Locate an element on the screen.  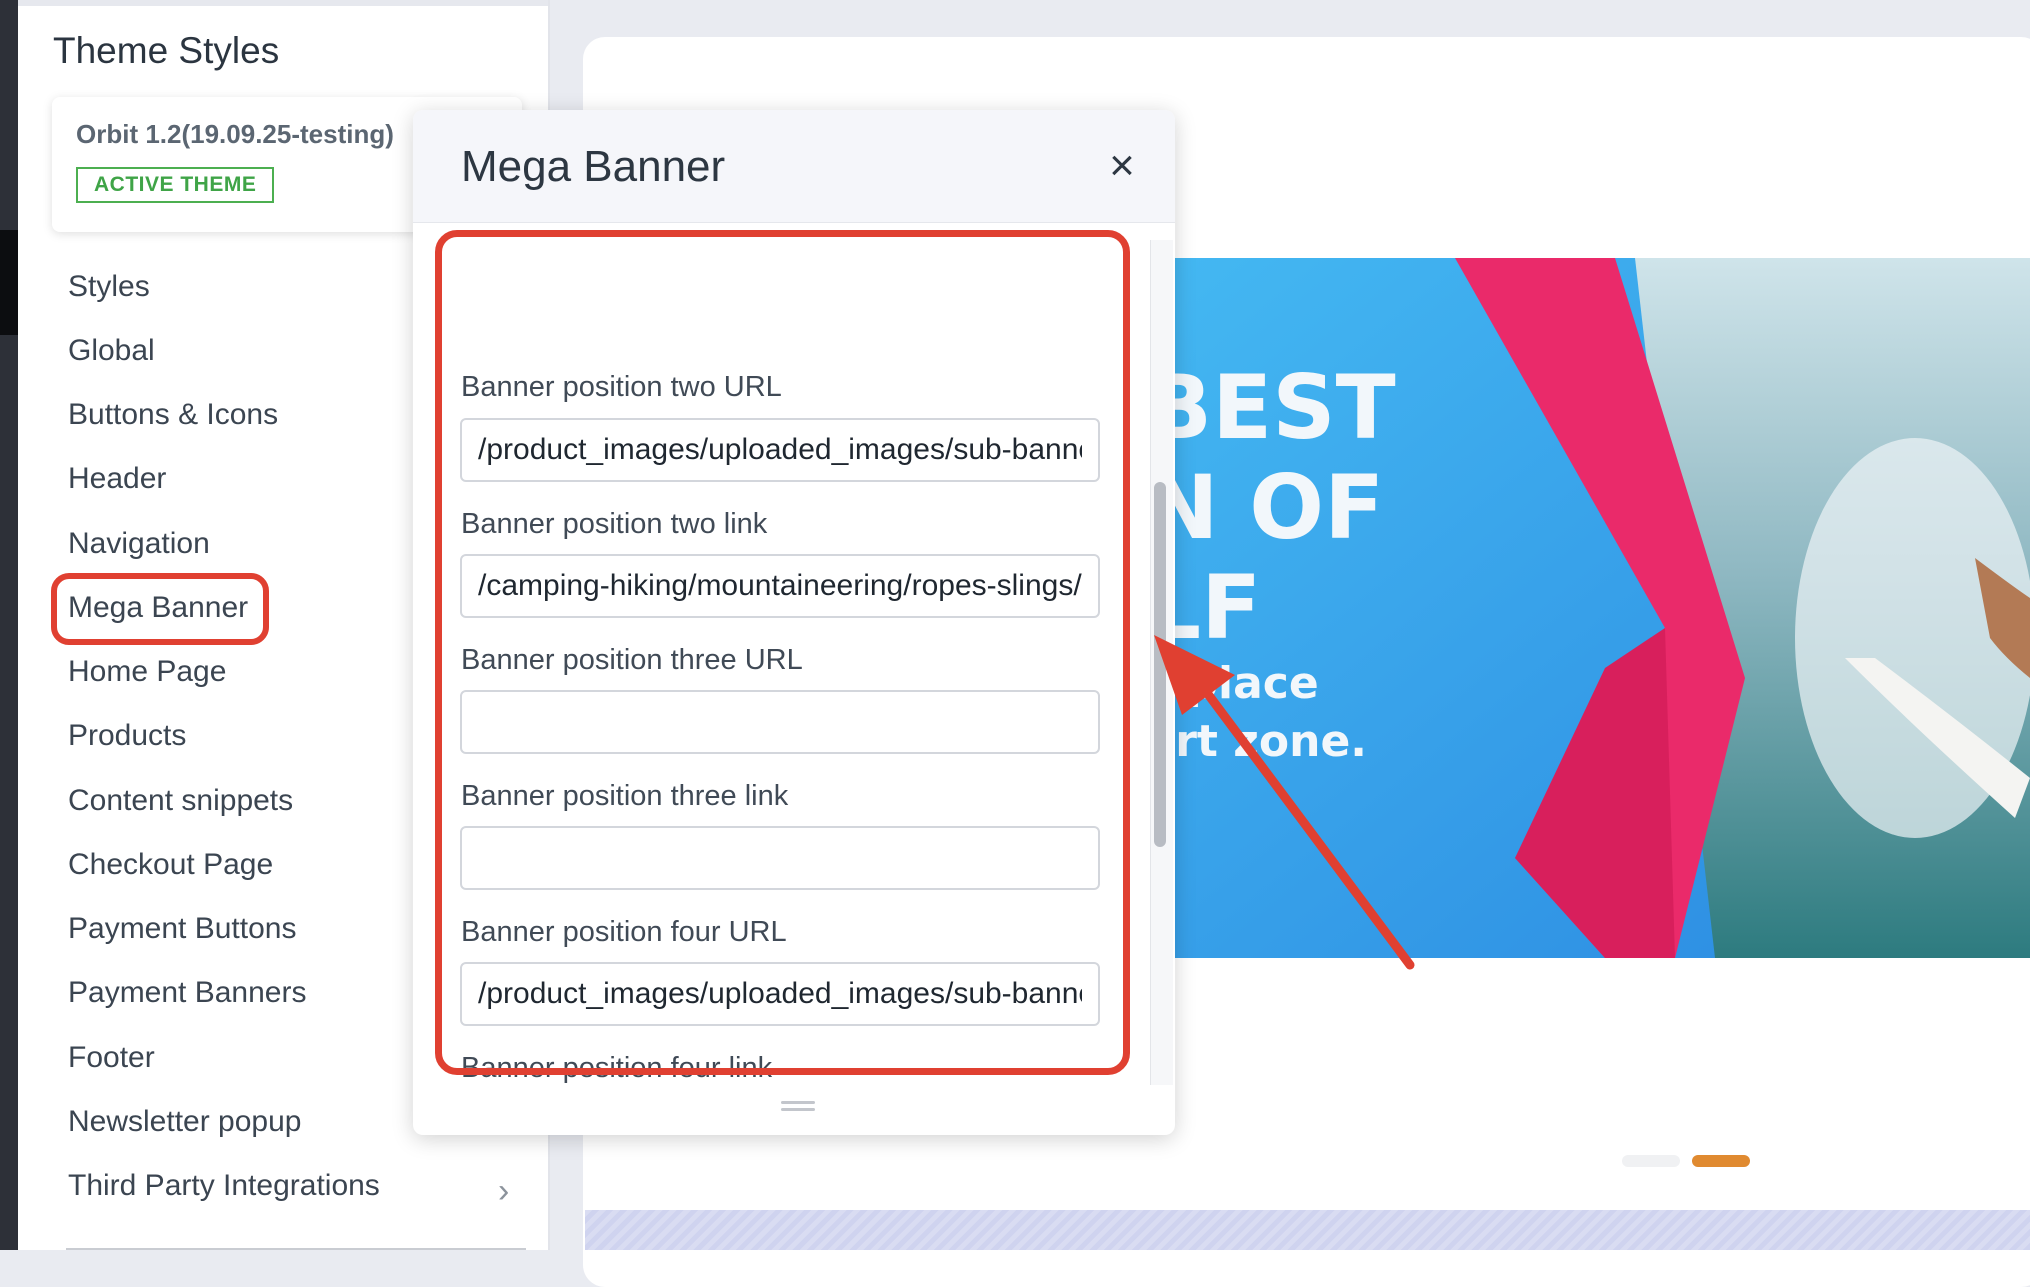
sidebar-item-third-party-integrations: Third Party Integrations is located at coordinates (224, 1186).